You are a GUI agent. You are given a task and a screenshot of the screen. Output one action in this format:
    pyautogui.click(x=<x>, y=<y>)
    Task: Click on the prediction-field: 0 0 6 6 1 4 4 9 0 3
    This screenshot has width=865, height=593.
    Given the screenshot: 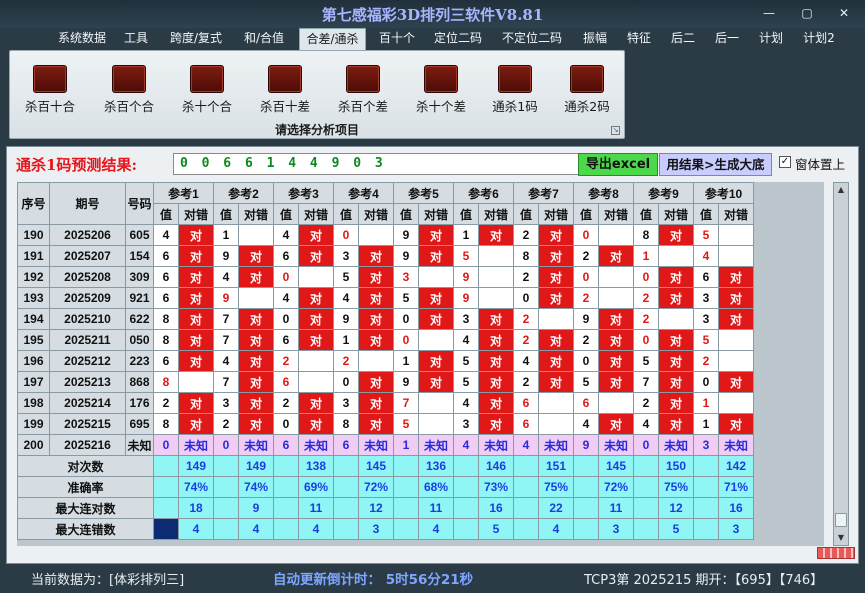 What is the action you would take?
    pyautogui.click(x=378, y=164)
    